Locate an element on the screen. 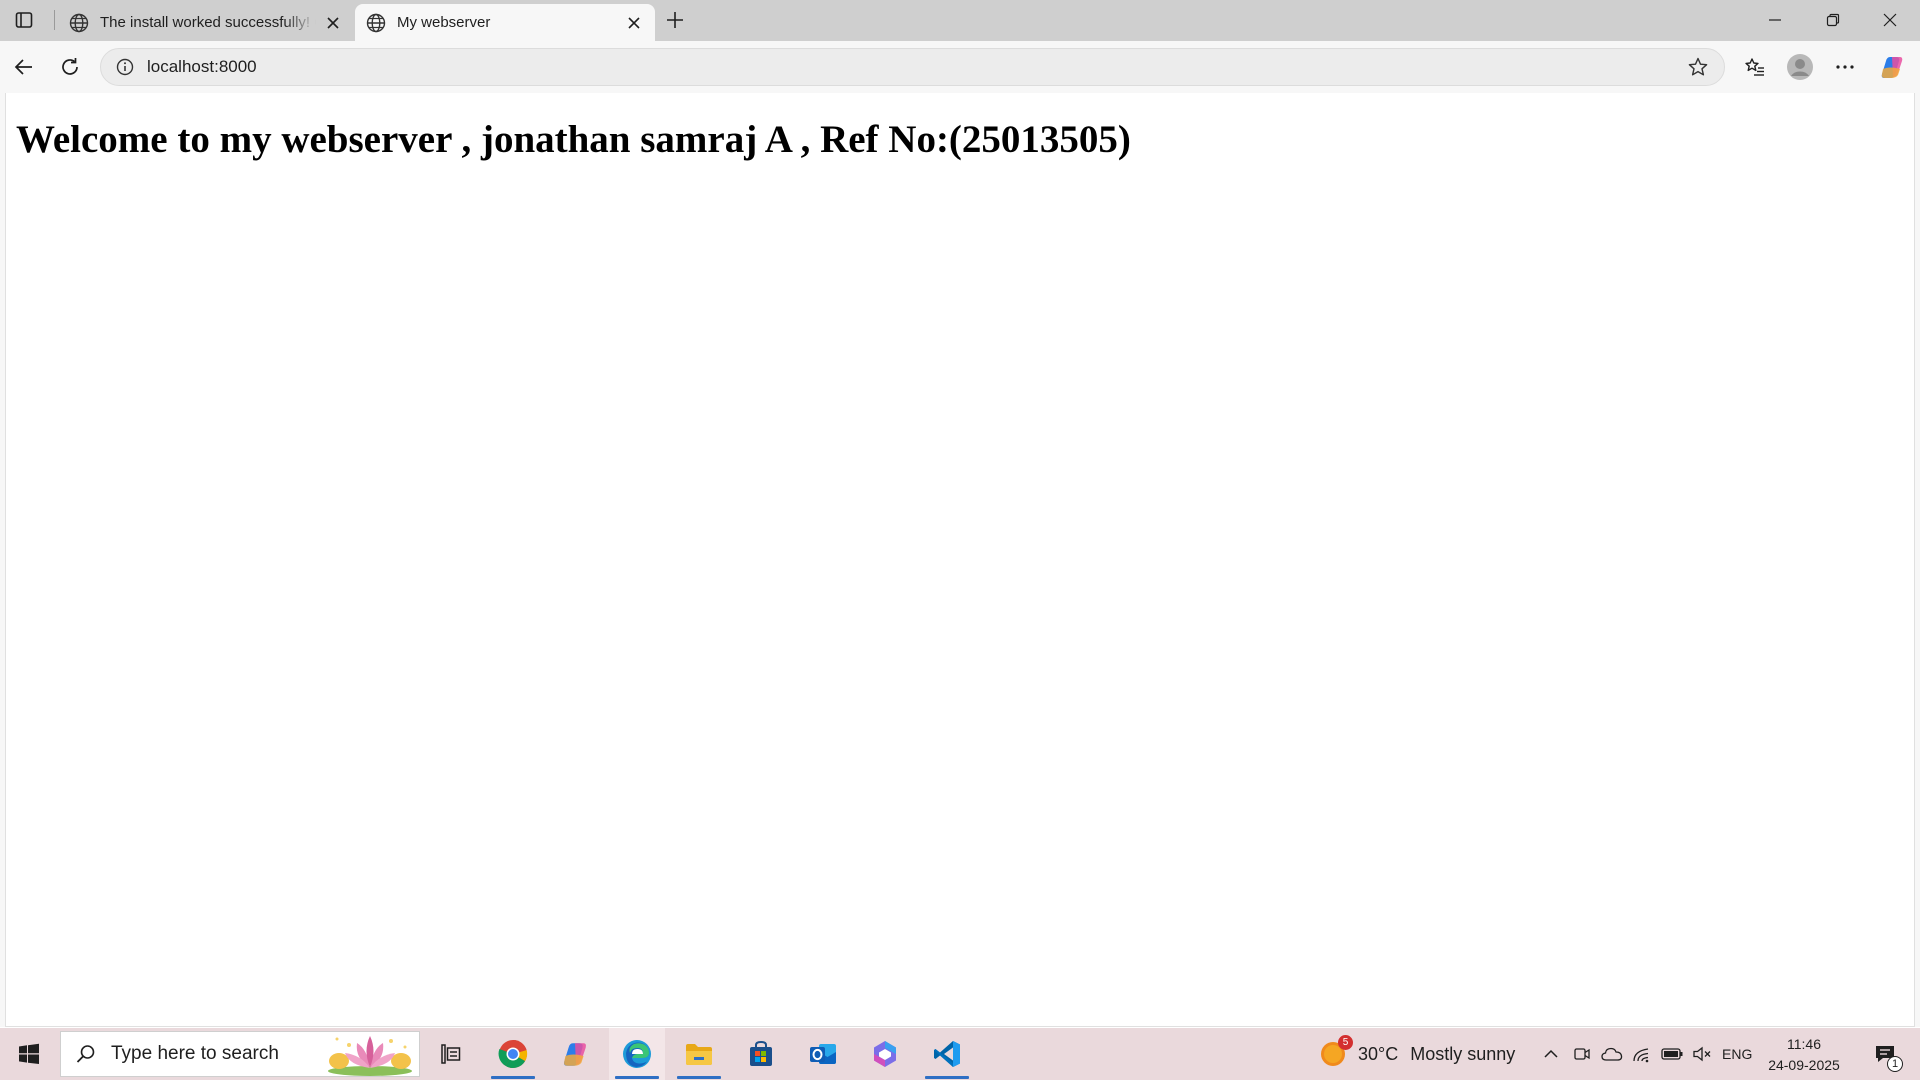 This screenshot has width=1920, height=1080. refresh-icon is located at coordinates (70, 66).